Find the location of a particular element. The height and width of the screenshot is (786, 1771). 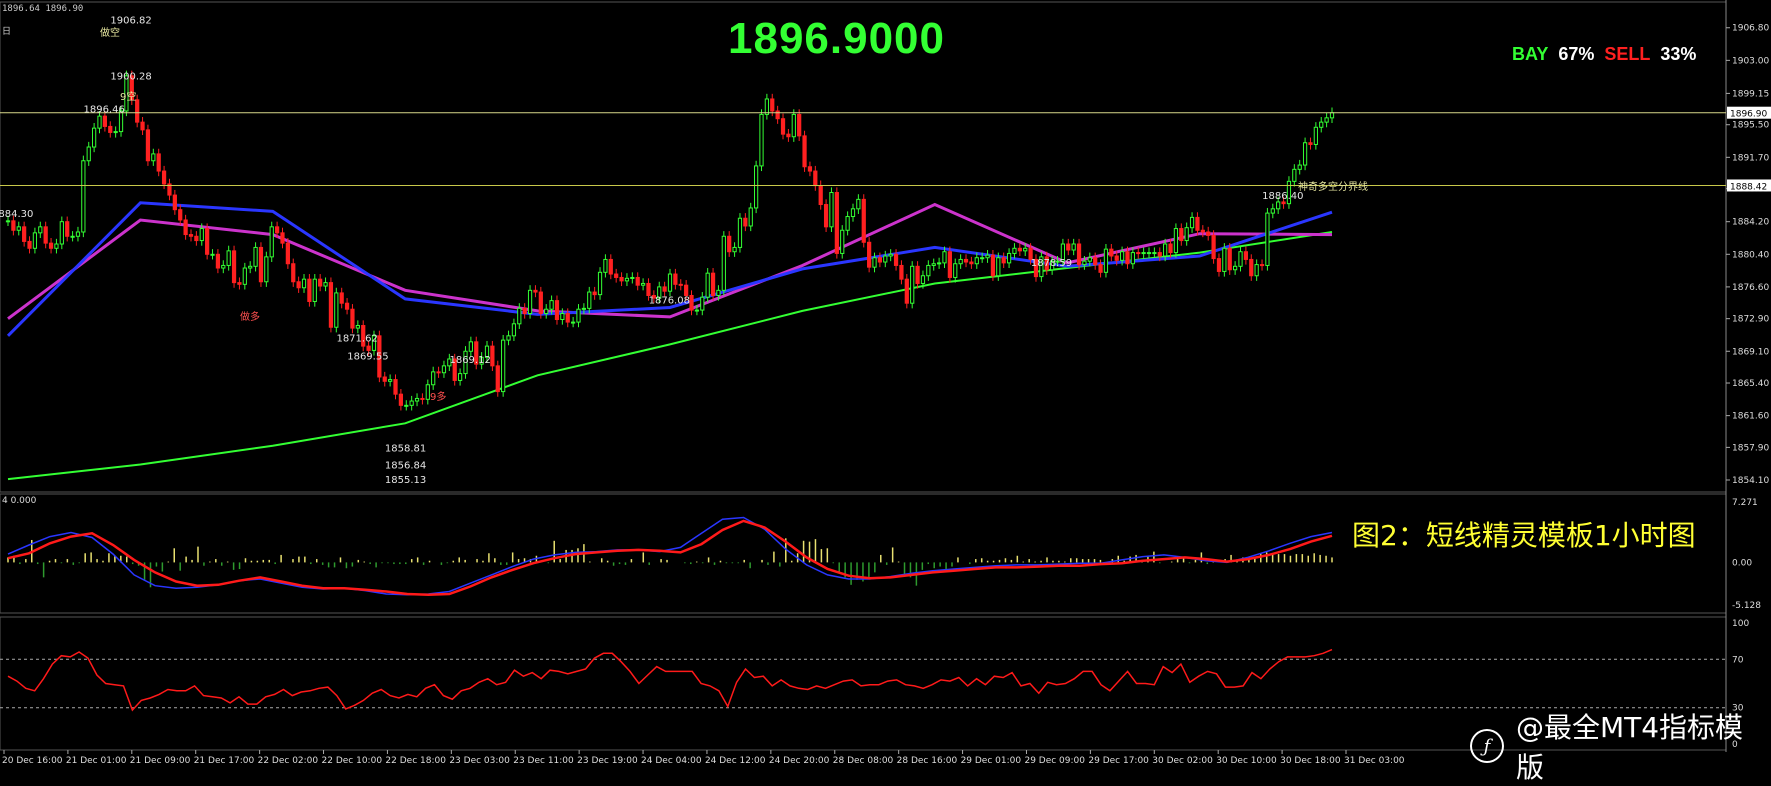

sell-percent: 33% is located at coordinates (1678, 54).